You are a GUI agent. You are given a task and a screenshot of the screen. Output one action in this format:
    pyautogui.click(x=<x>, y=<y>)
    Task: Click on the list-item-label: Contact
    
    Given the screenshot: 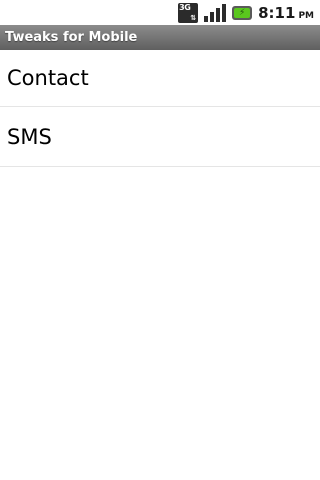 What is the action you would take?
    pyautogui.click(x=48, y=78)
    